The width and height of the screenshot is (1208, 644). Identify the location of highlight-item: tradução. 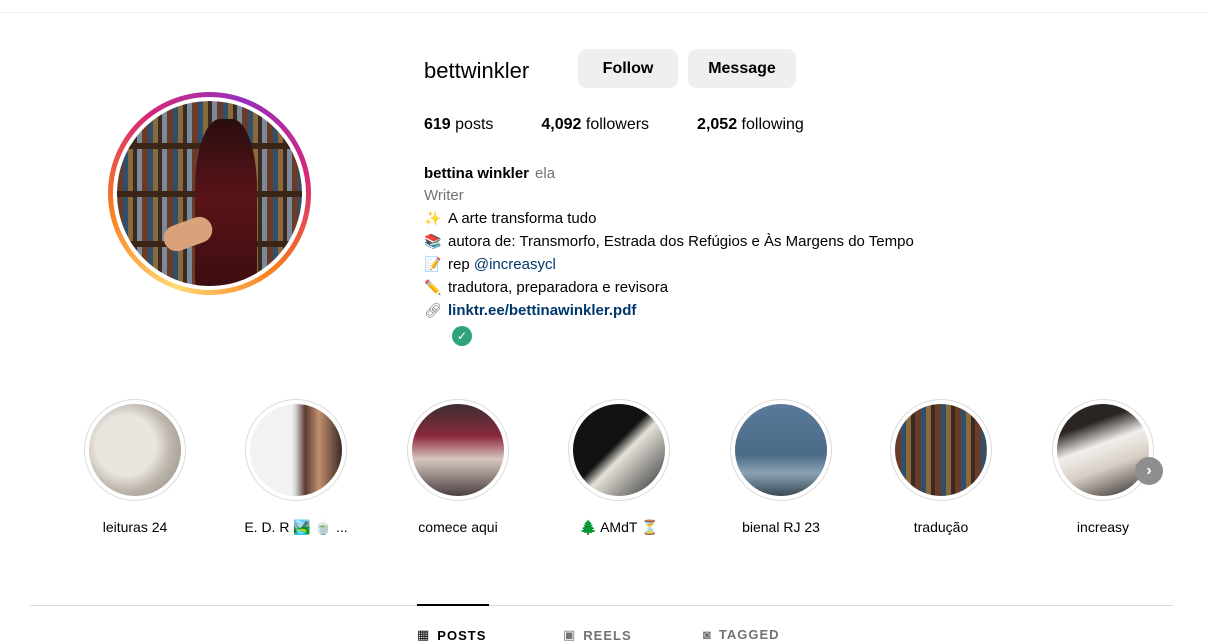
(941, 467).